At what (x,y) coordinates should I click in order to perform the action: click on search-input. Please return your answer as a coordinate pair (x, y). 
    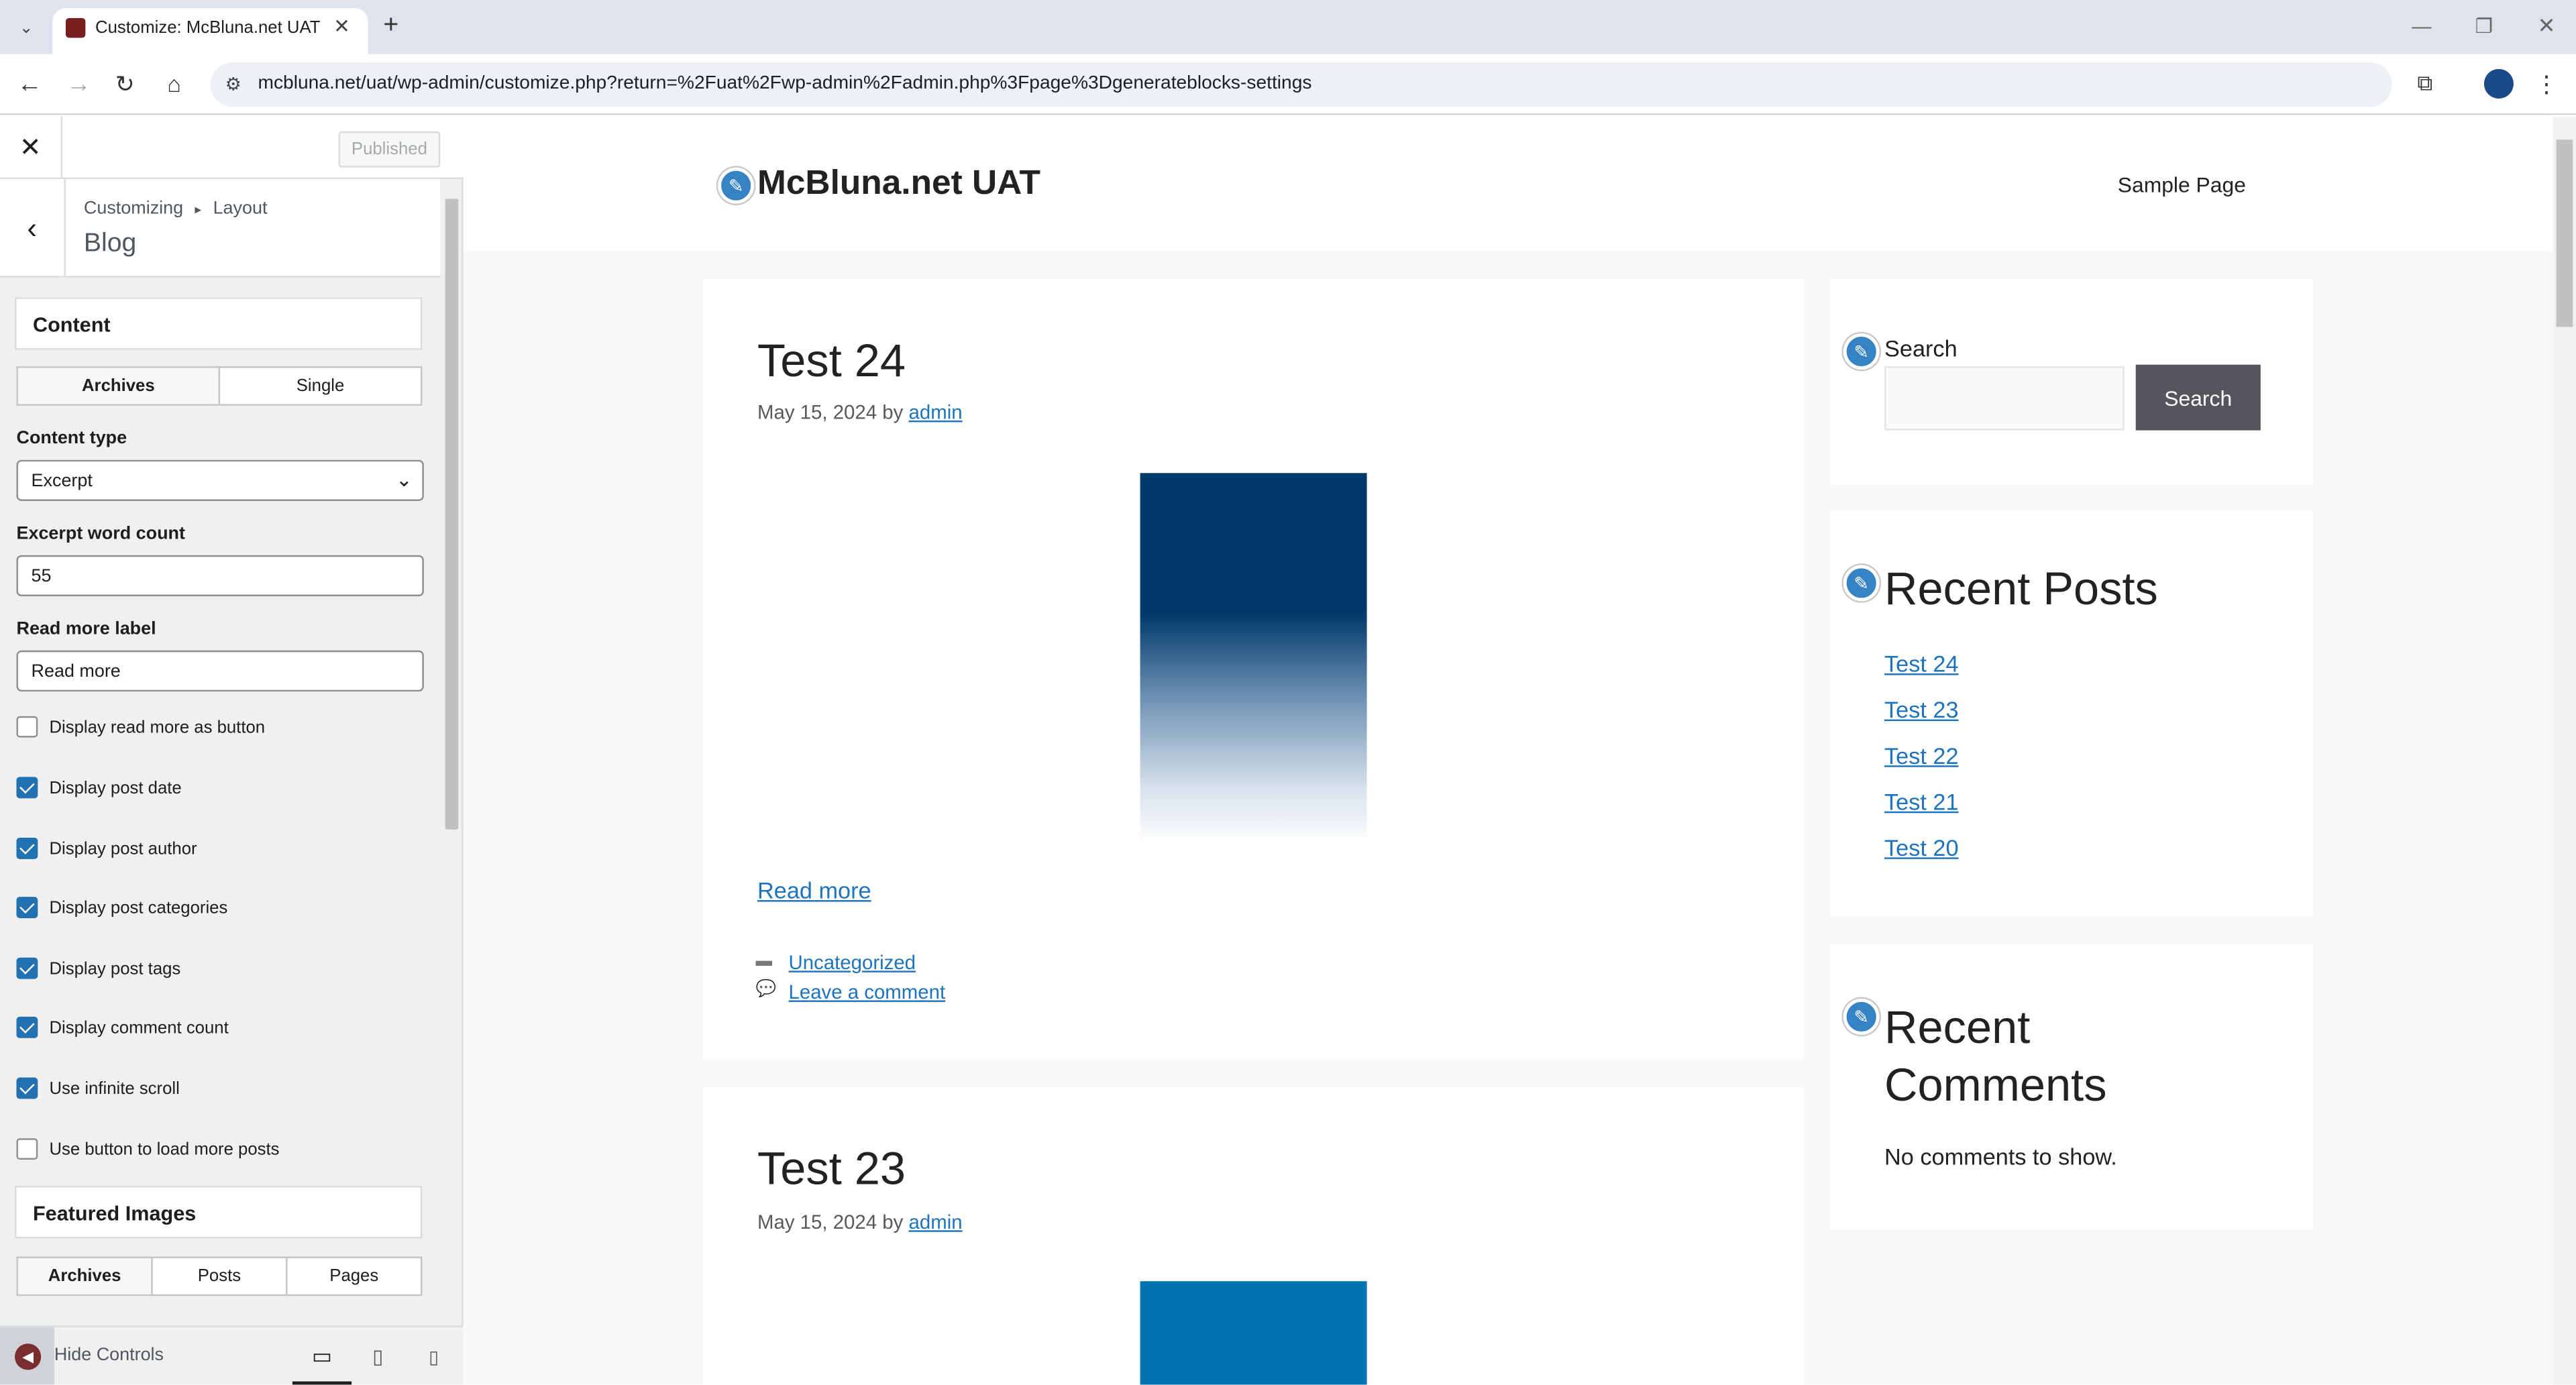
    Looking at the image, I should click on (2004, 398).